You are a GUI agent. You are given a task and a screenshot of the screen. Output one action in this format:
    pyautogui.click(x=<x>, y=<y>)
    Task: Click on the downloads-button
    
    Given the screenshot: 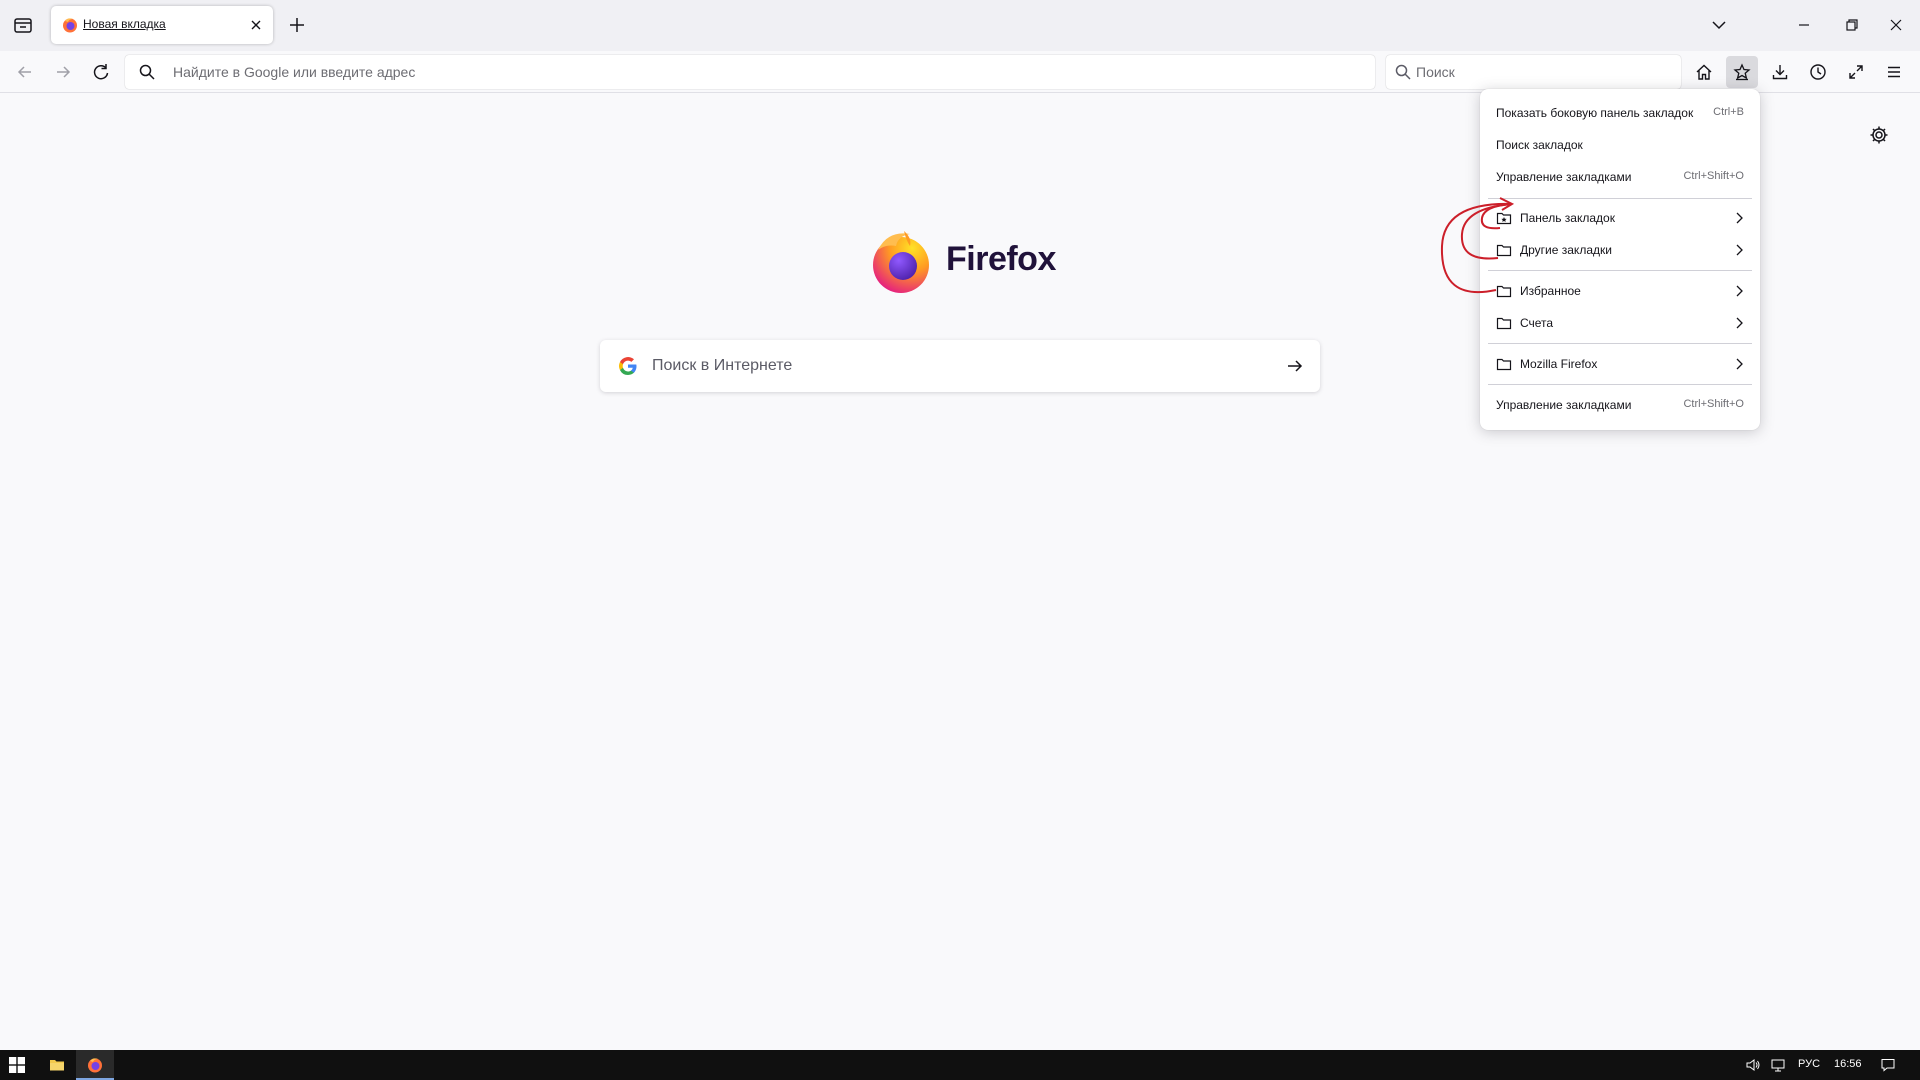 What is the action you would take?
    pyautogui.click(x=1780, y=72)
    